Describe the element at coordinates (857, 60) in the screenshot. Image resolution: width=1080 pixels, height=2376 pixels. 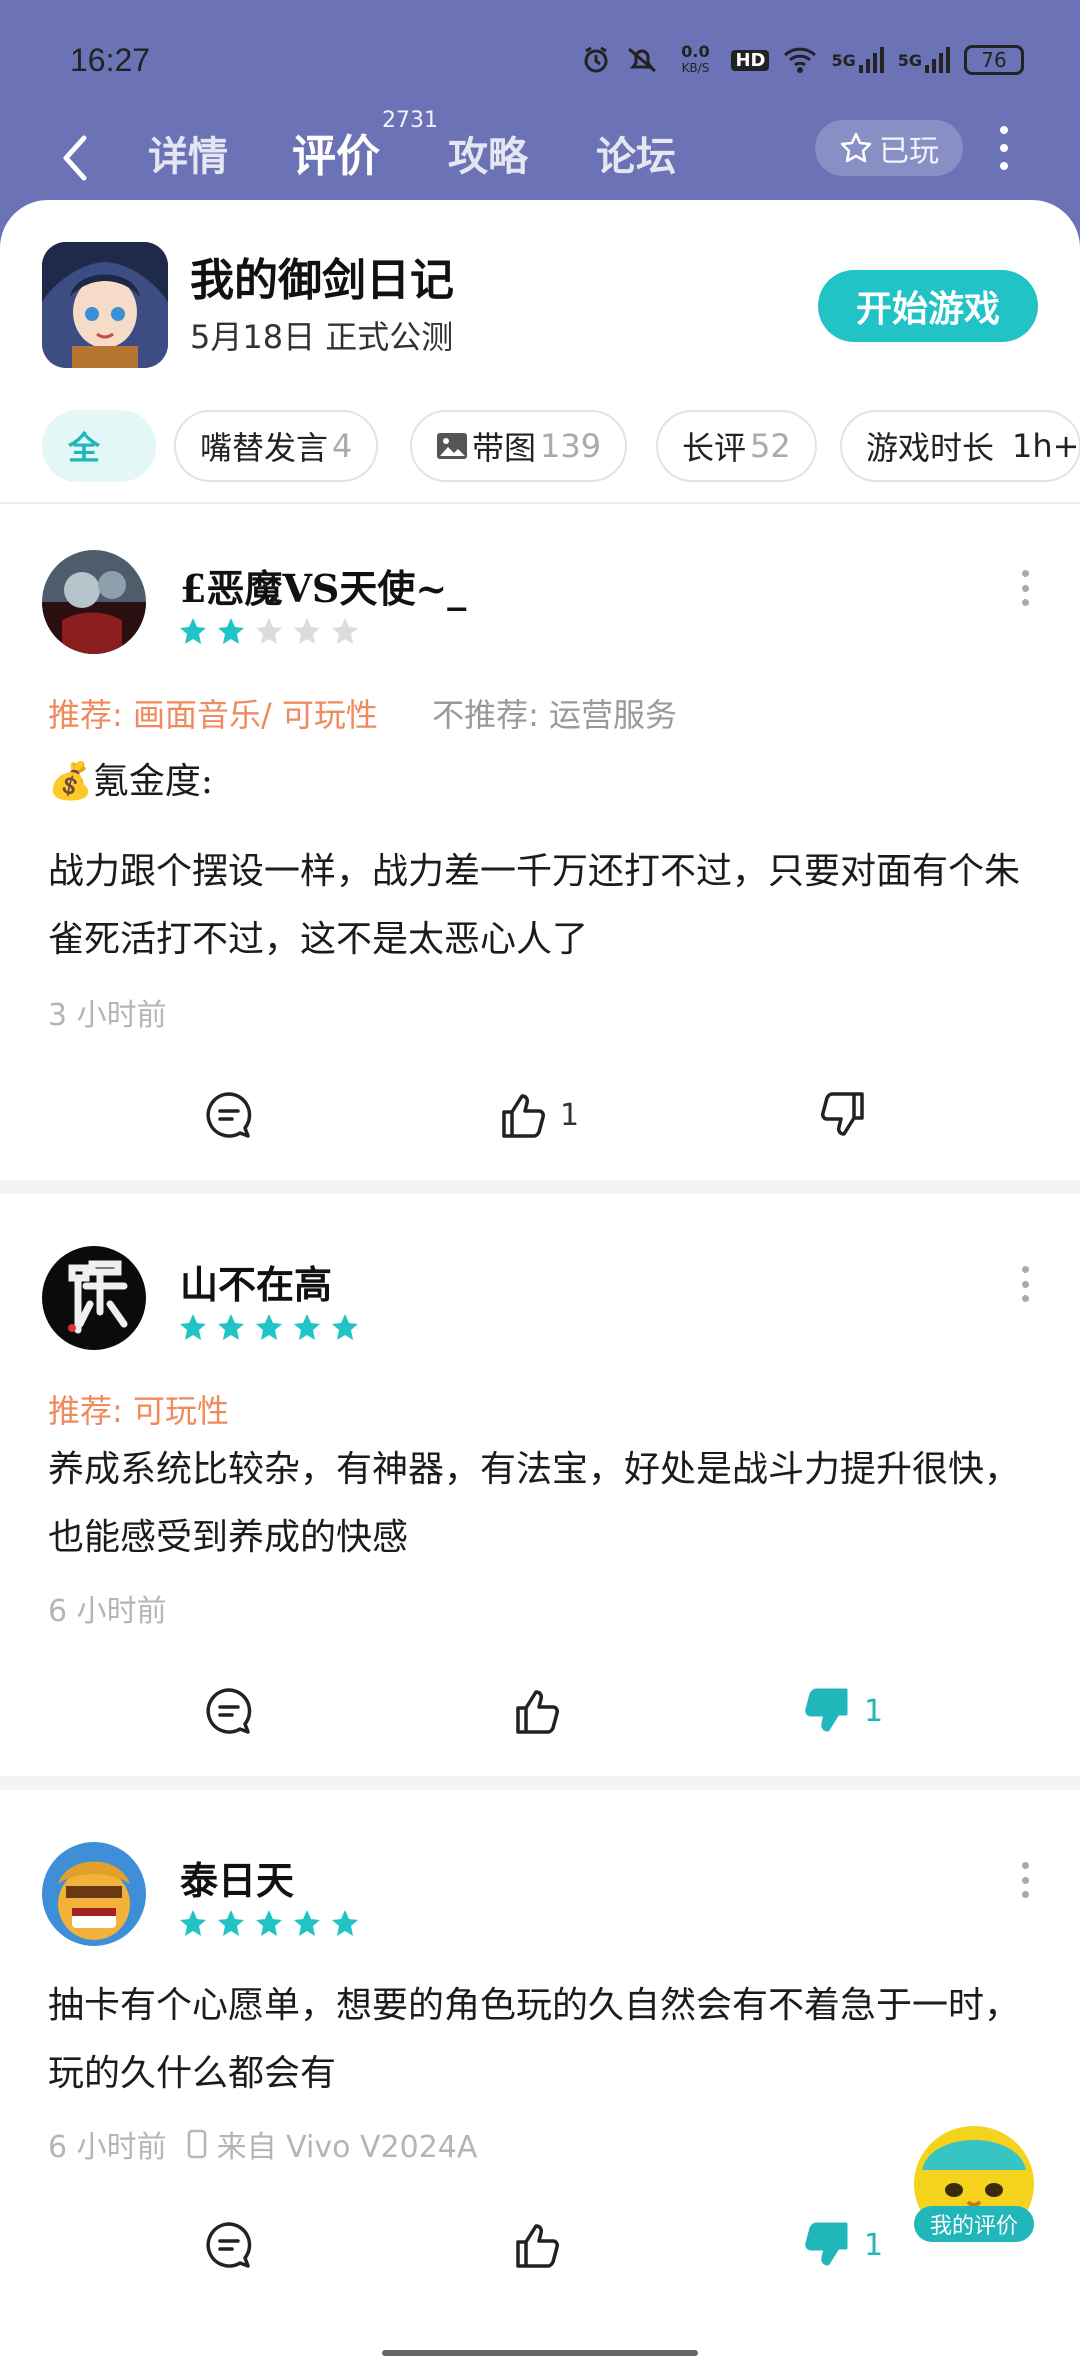
I see `signal-icon-1: 5G` at that location.